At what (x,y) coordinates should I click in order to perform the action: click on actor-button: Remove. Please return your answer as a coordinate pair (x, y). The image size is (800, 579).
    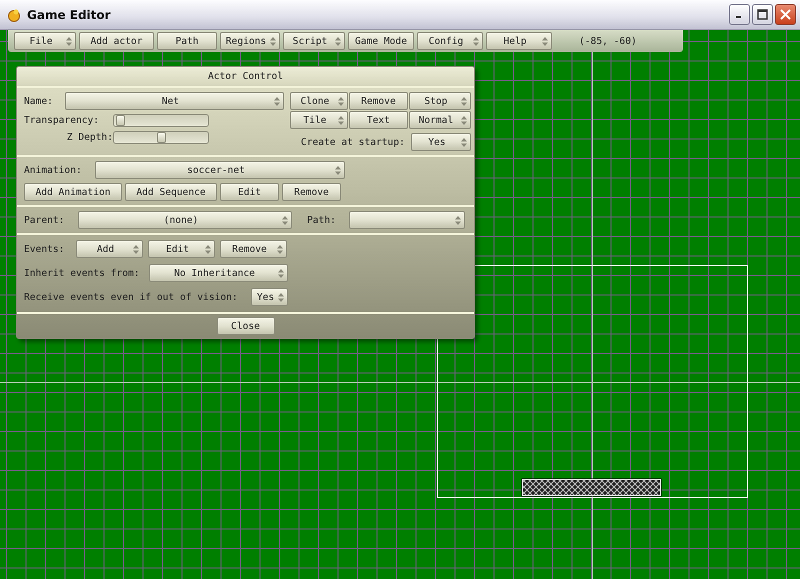
    Looking at the image, I should click on (378, 101).